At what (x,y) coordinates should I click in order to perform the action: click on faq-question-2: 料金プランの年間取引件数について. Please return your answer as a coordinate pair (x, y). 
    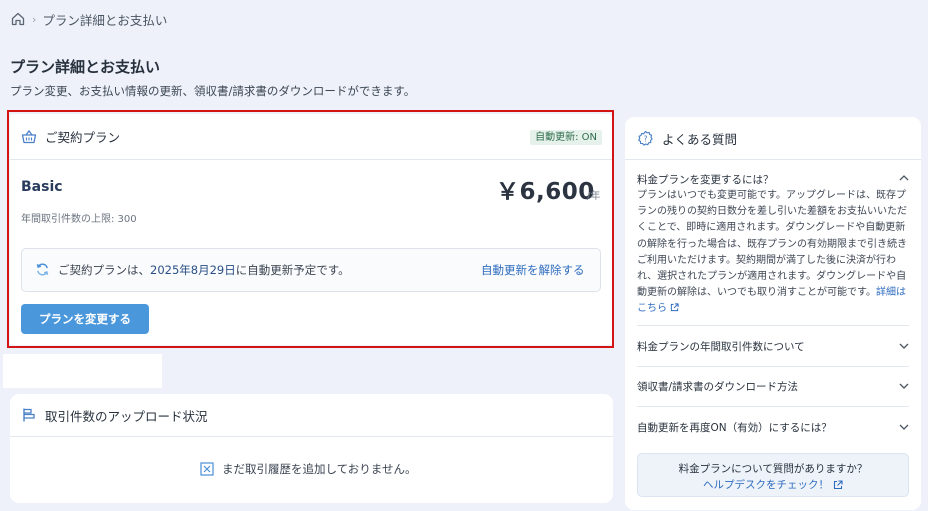
    Looking at the image, I should click on (721, 346).